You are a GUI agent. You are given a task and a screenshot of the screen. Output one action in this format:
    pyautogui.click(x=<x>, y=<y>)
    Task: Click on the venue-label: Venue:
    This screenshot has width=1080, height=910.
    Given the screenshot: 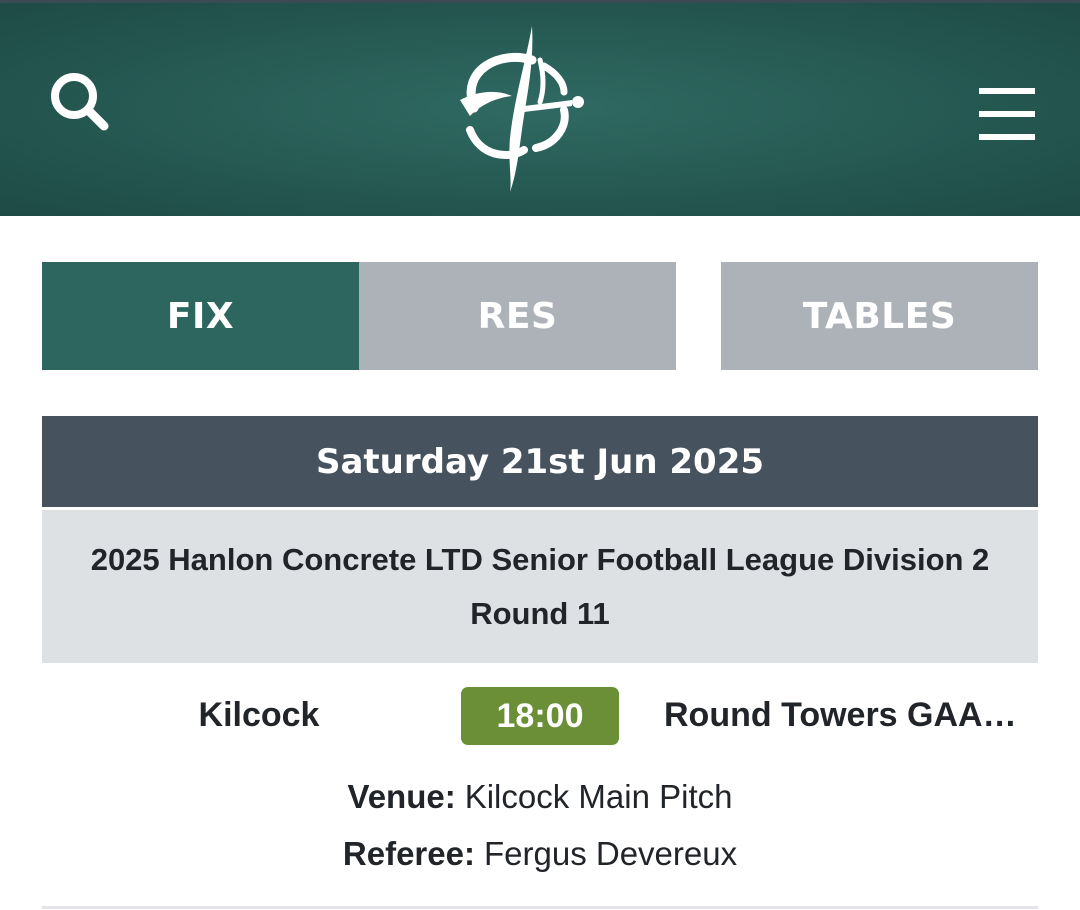 What is the action you would take?
    pyautogui.click(x=401, y=796)
    